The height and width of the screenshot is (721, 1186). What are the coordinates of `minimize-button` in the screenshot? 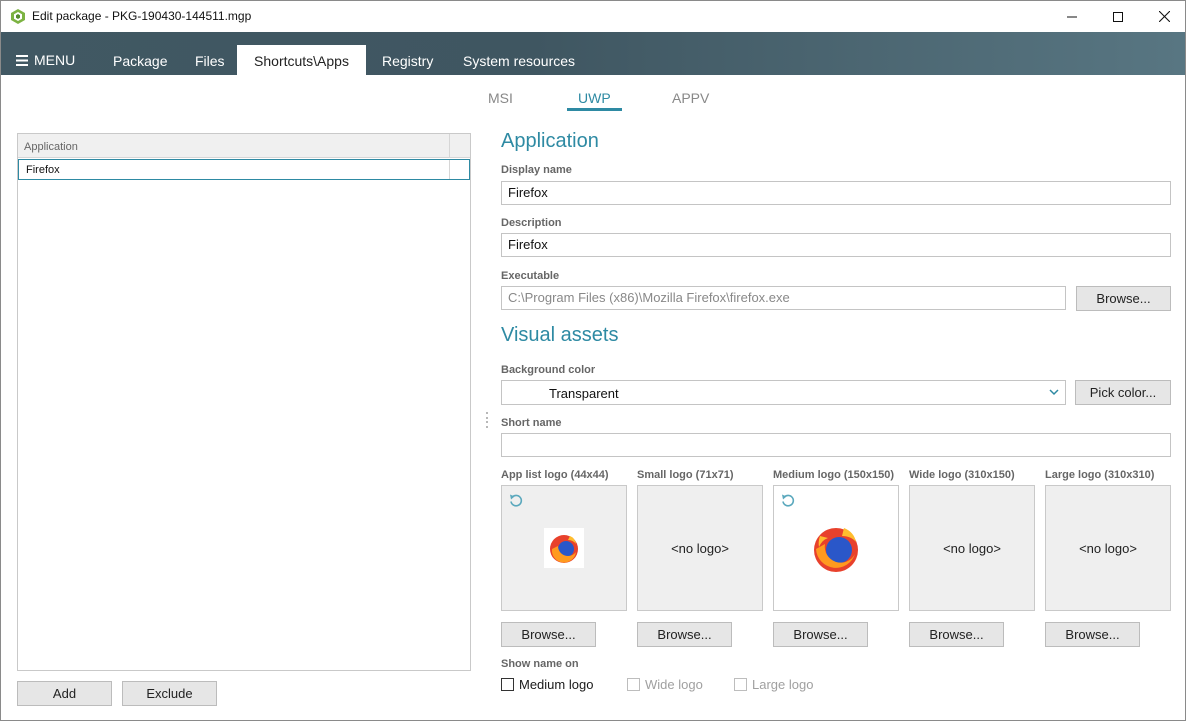 It's located at (1072, 16).